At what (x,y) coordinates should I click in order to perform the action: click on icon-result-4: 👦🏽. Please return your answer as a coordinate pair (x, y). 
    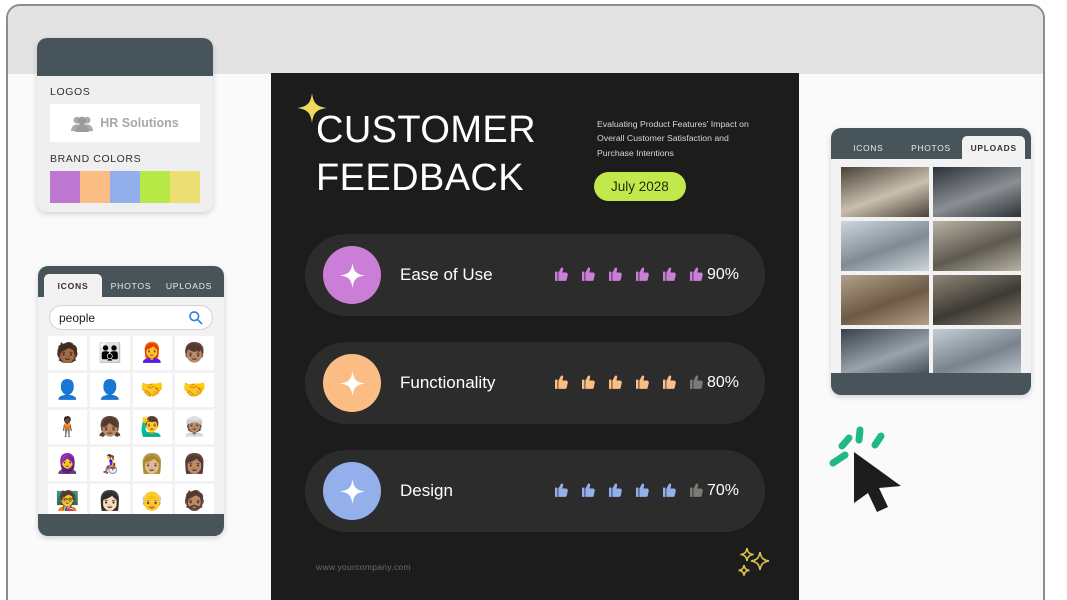
    Looking at the image, I should click on (194, 353).